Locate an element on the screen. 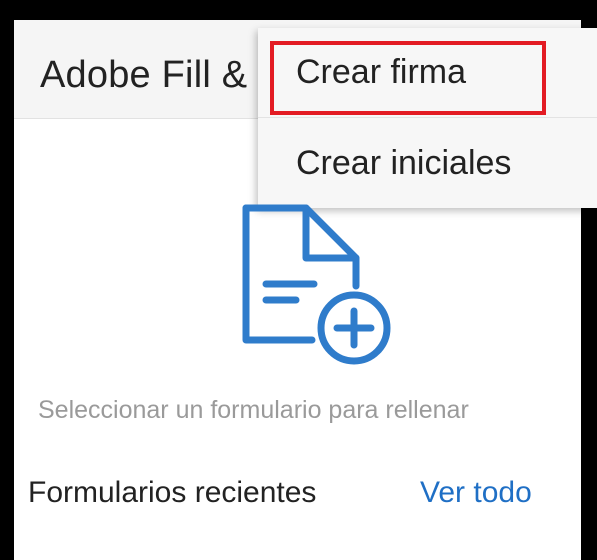  select-form-prompt: Seleccionar un formulario para rellenar is located at coordinates (253, 410).